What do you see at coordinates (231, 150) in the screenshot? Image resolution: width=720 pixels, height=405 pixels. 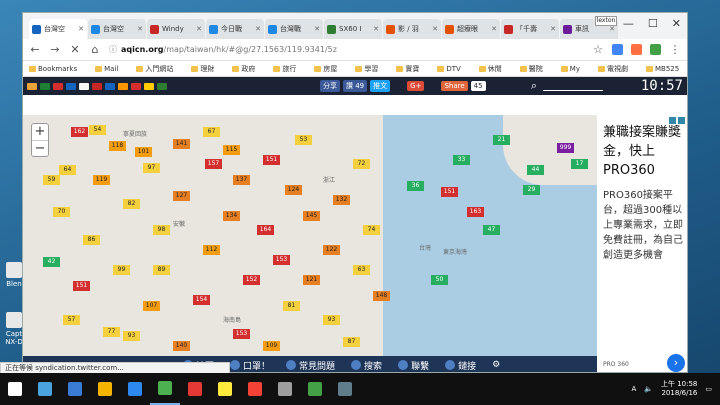 I see `aqi-station-marker: 115` at bounding box center [231, 150].